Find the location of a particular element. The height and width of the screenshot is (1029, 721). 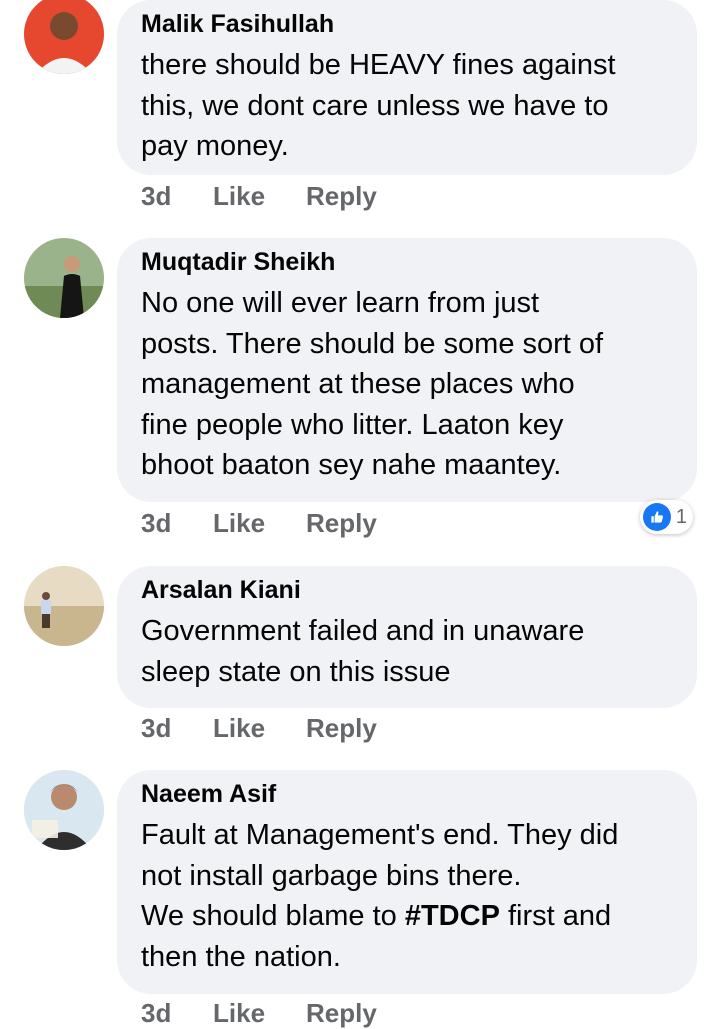

thumbs-up-icon is located at coordinates (656, 517).